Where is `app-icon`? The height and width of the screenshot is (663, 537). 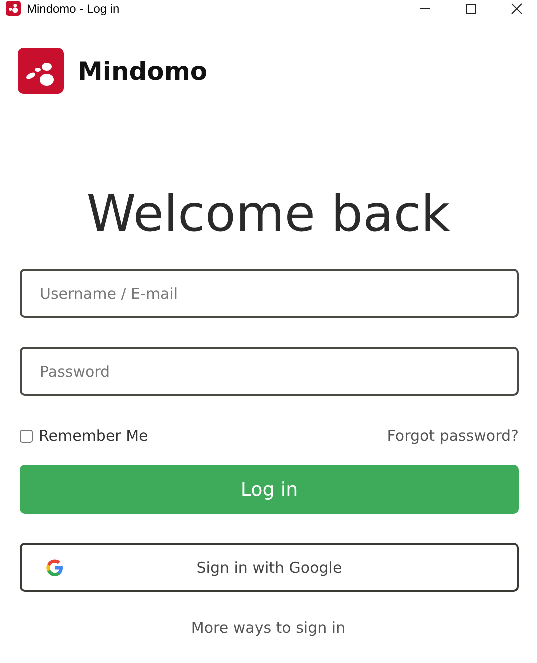
app-icon is located at coordinates (13, 8).